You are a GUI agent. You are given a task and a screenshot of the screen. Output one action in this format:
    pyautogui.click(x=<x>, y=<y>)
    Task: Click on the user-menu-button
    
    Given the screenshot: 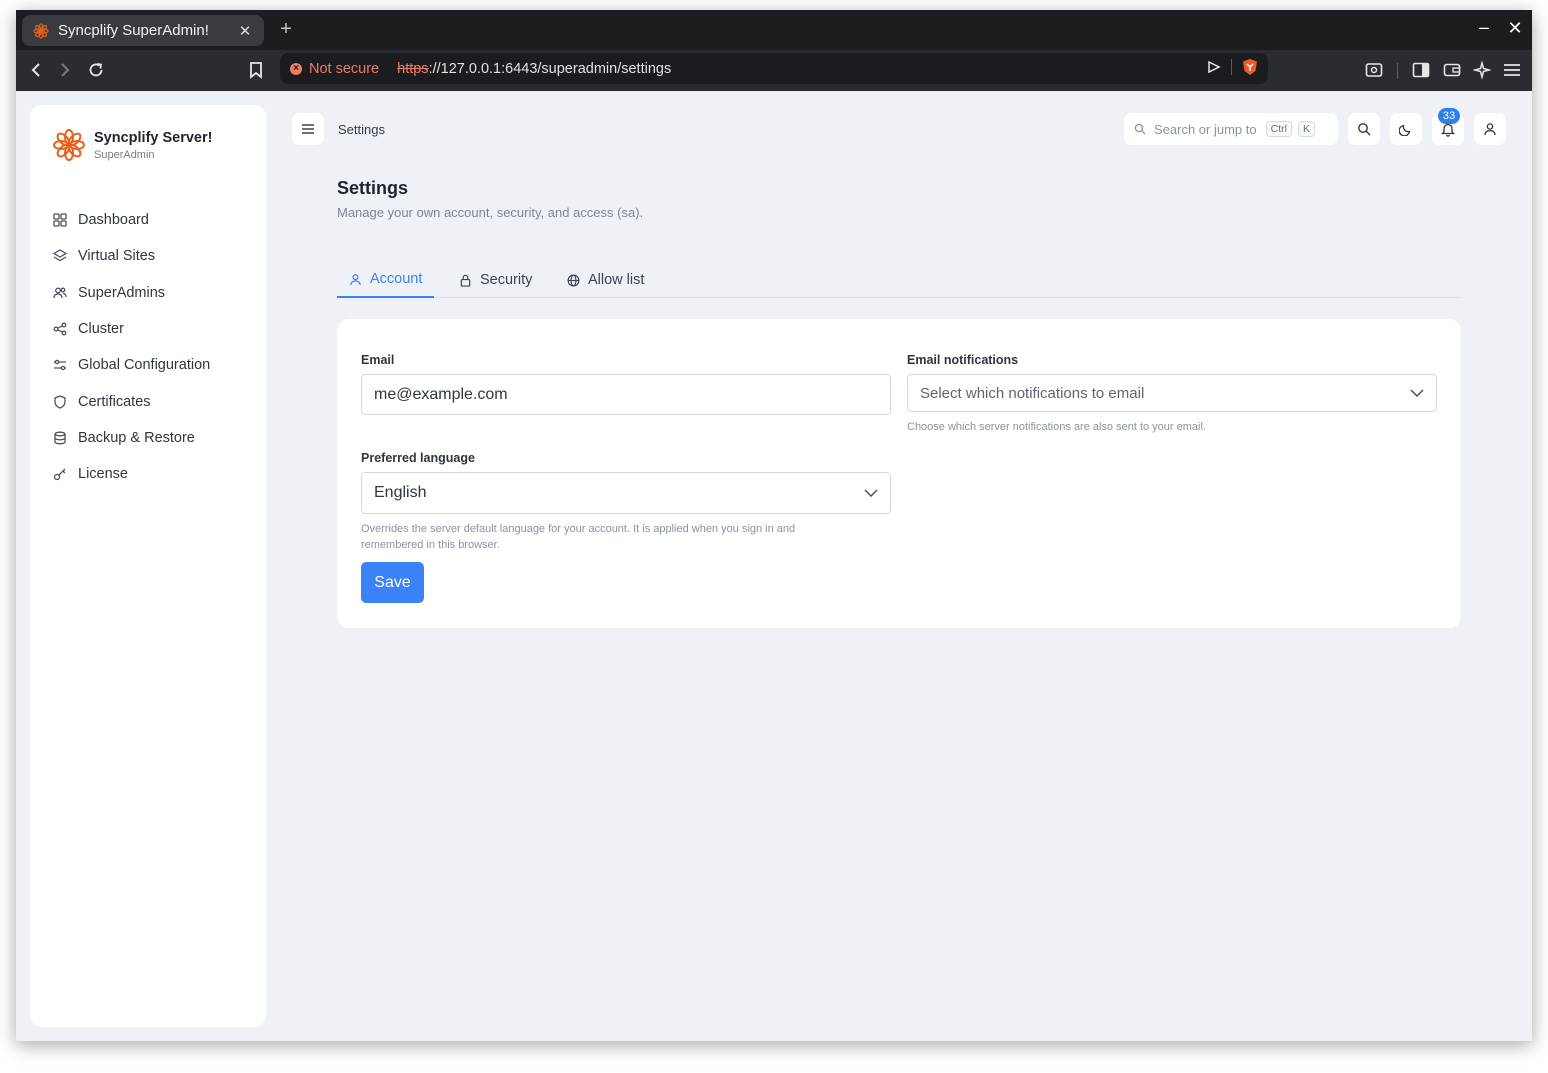 What is the action you would take?
    pyautogui.click(x=1490, y=129)
    